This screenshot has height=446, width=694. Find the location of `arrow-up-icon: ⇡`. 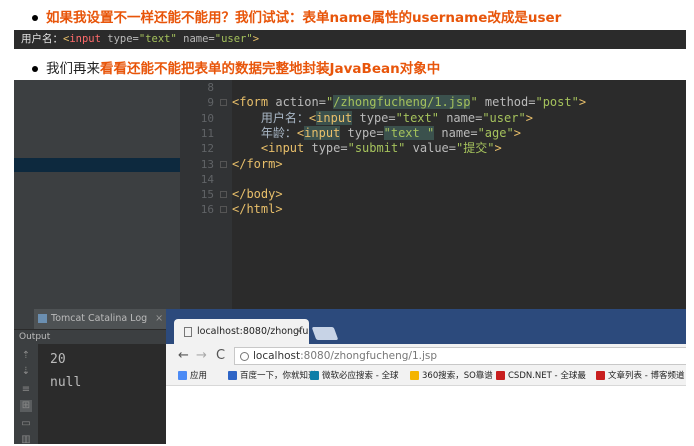

arrow-up-icon: ⇡ is located at coordinates (26, 356).